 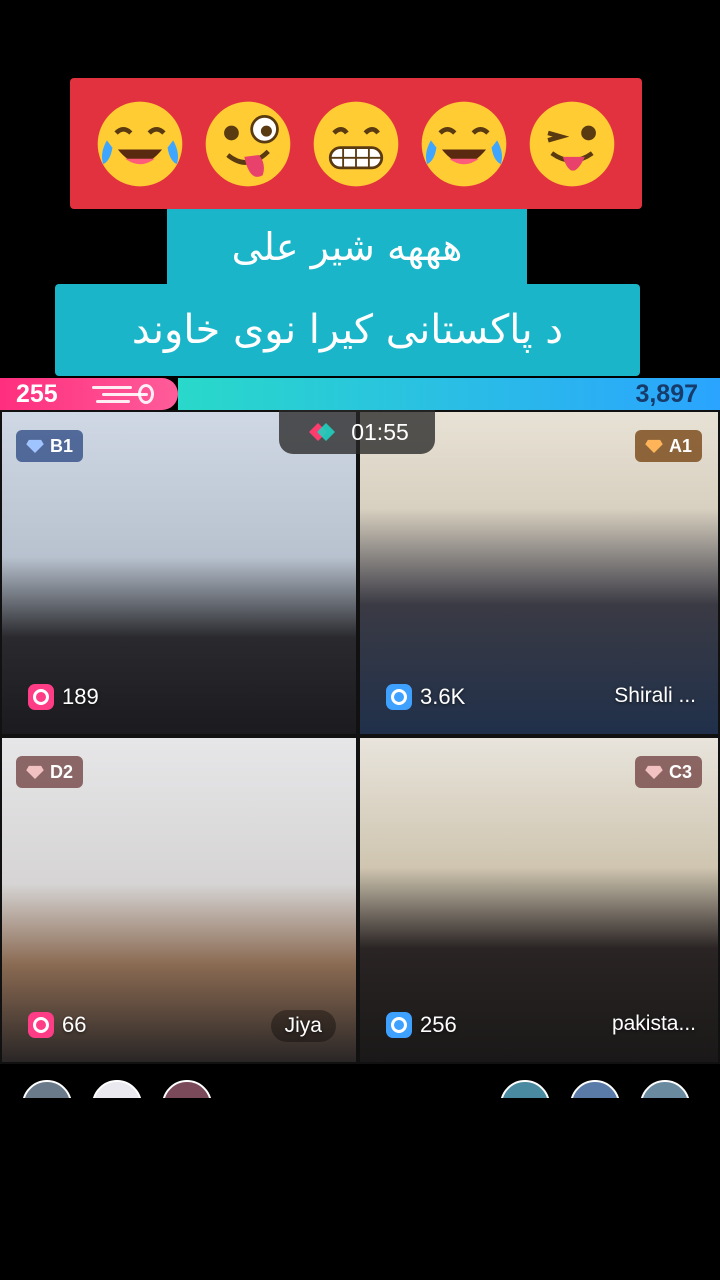 What do you see at coordinates (360, 1089) in the screenshot?
I see `viewer-avatars-strip` at bounding box center [360, 1089].